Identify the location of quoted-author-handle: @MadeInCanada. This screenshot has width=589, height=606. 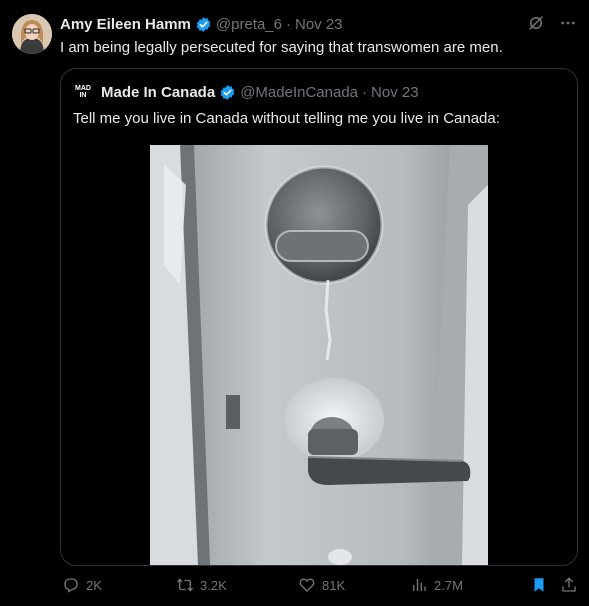
(299, 92).